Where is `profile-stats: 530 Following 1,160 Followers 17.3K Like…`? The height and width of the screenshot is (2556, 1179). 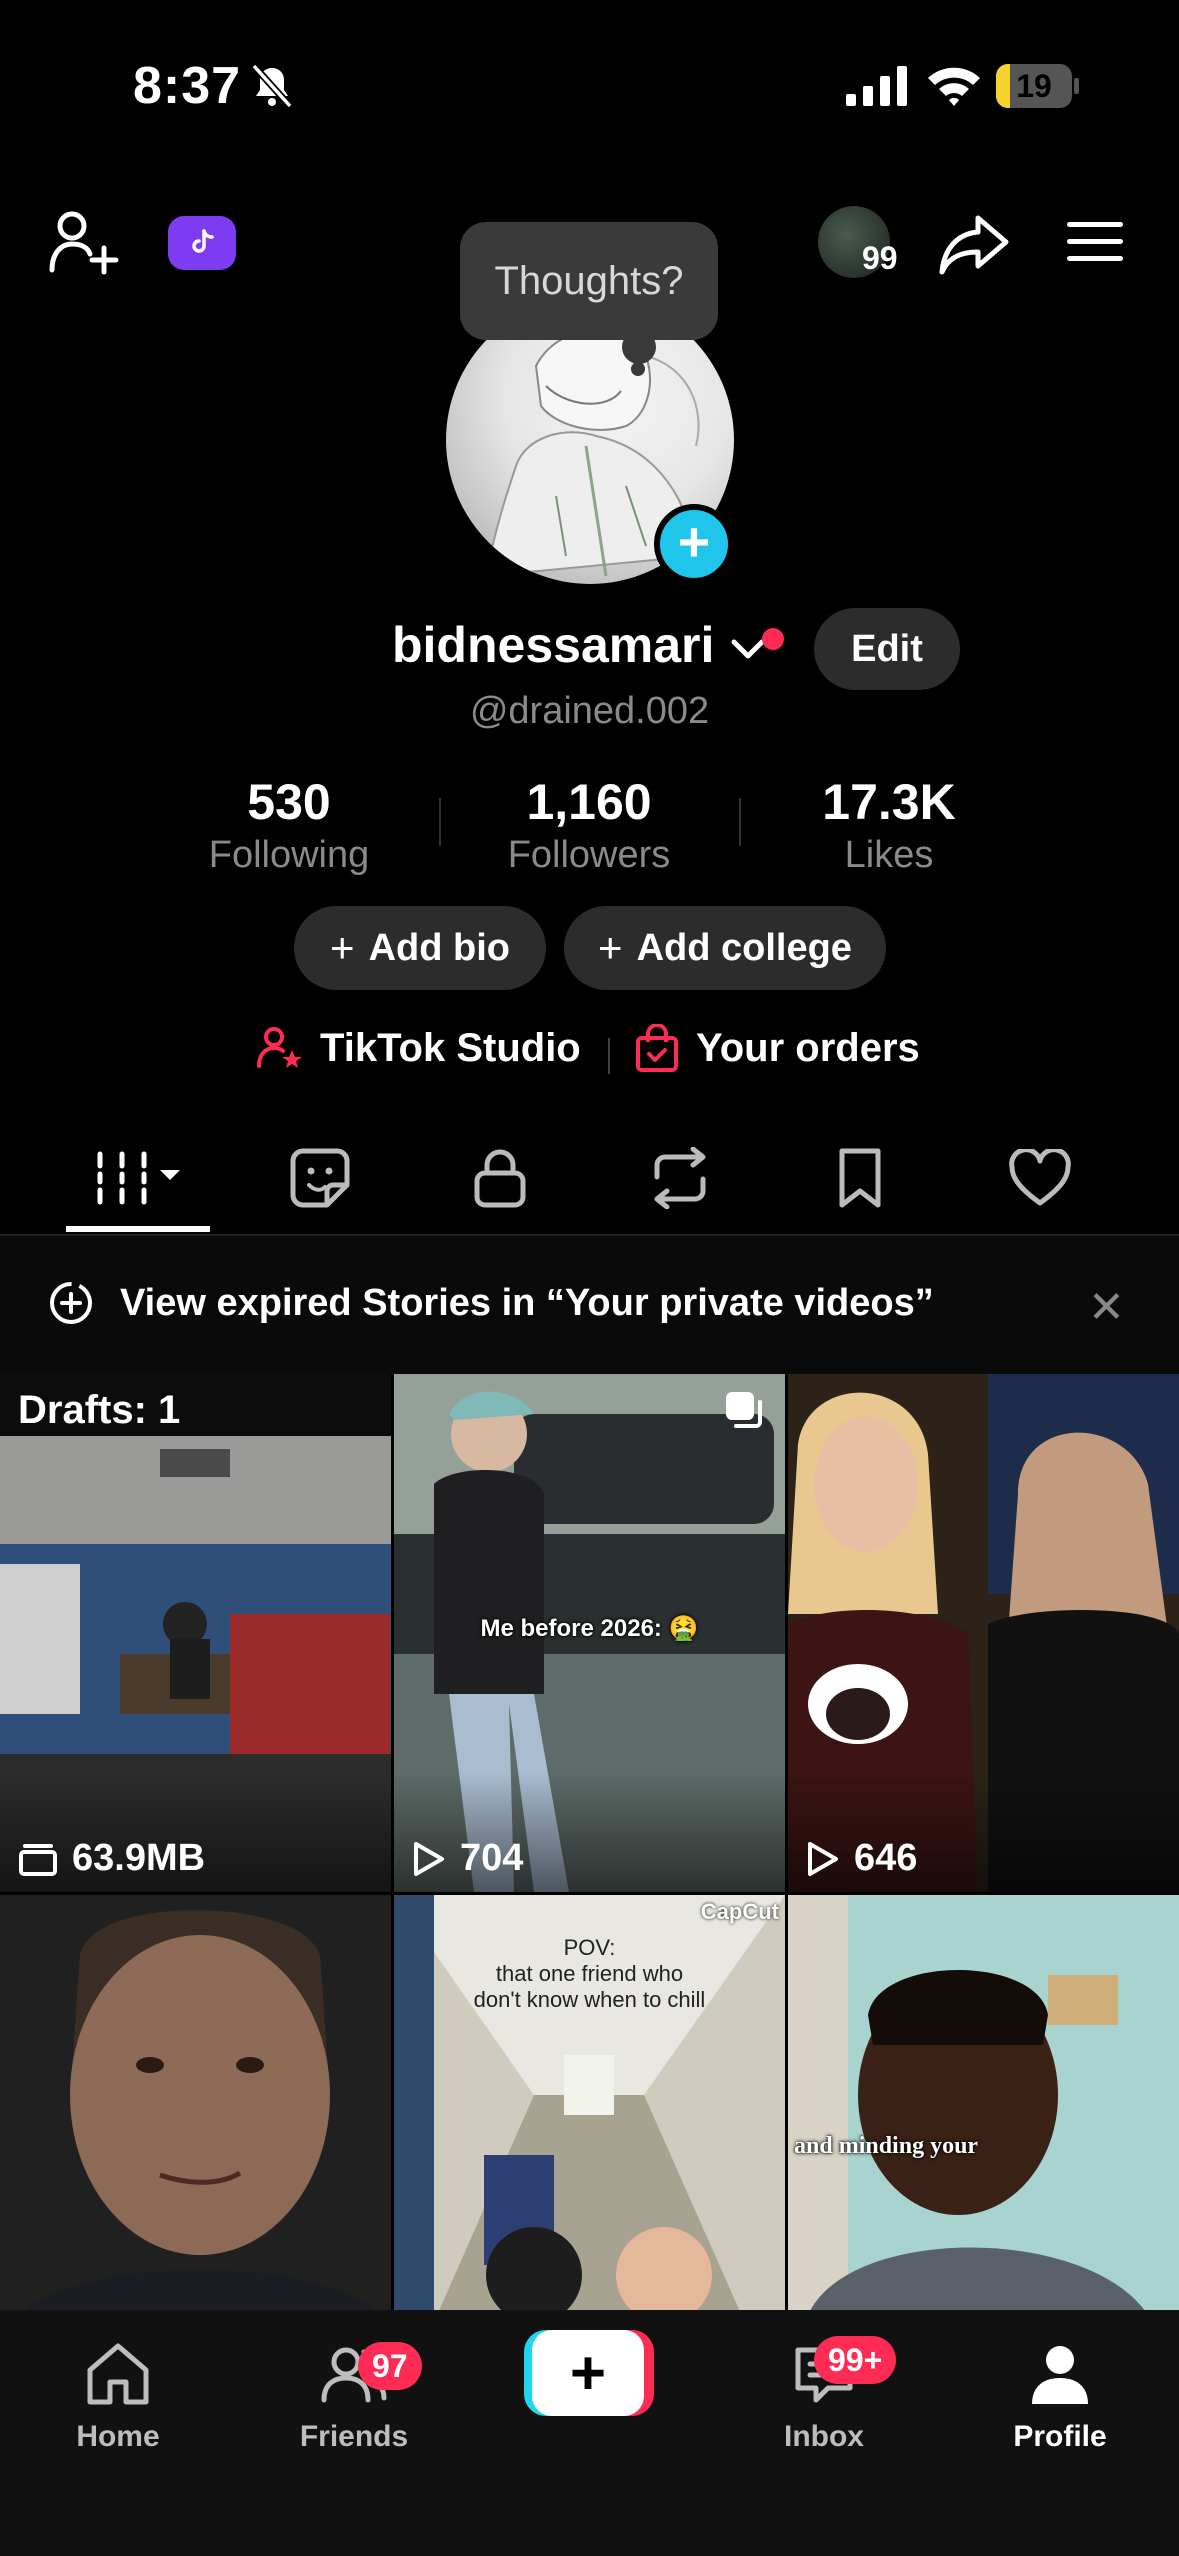
profile-stats: 530 Following 1,160 Followers 17.3K Like… is located at coordinates (589, 827).